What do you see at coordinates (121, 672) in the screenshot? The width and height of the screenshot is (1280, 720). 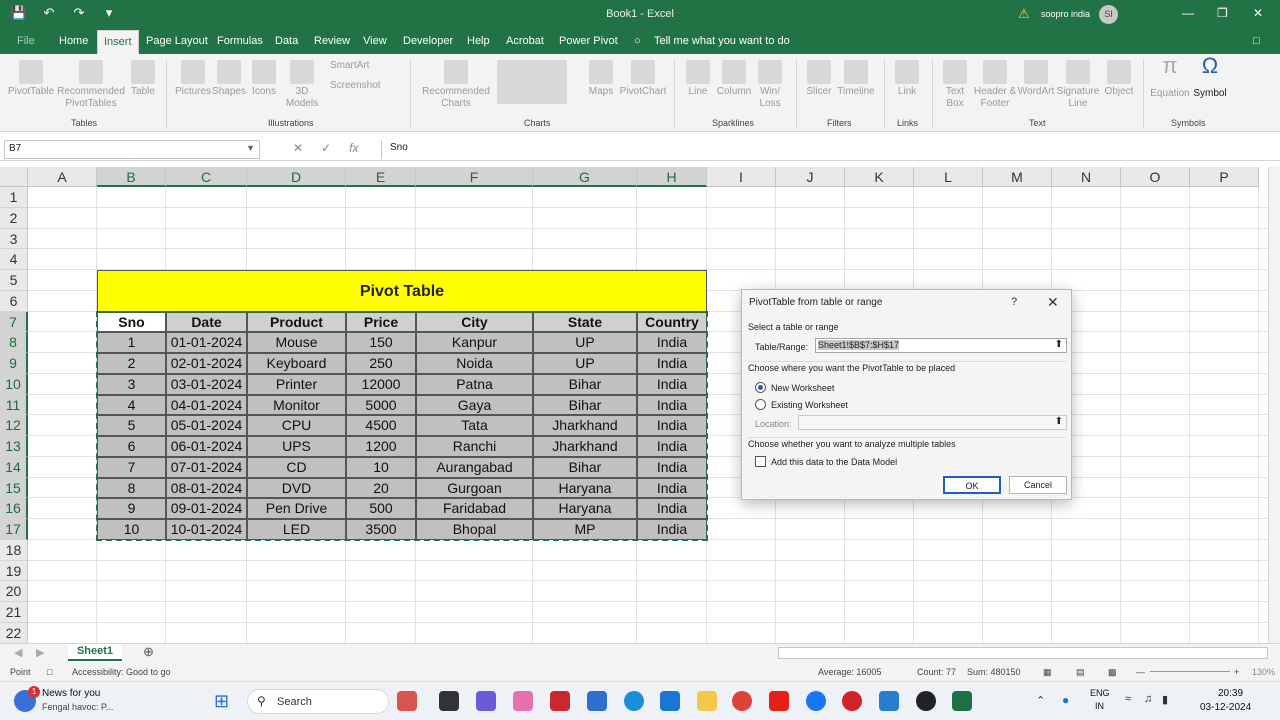 I see `accessibility-status: Accessibility: Good to go` at bounding box center [121, 672].